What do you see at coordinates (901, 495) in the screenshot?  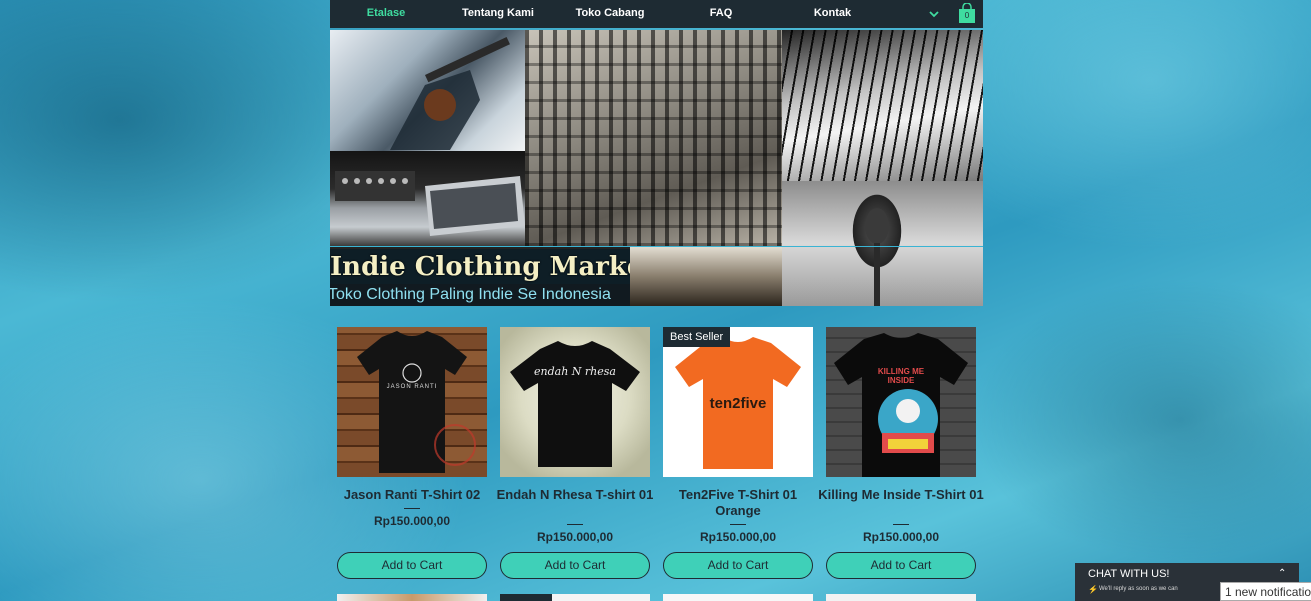 I see `product-name: Killing Me Inside T-Shirt 01` at bounding box center [901, 495].